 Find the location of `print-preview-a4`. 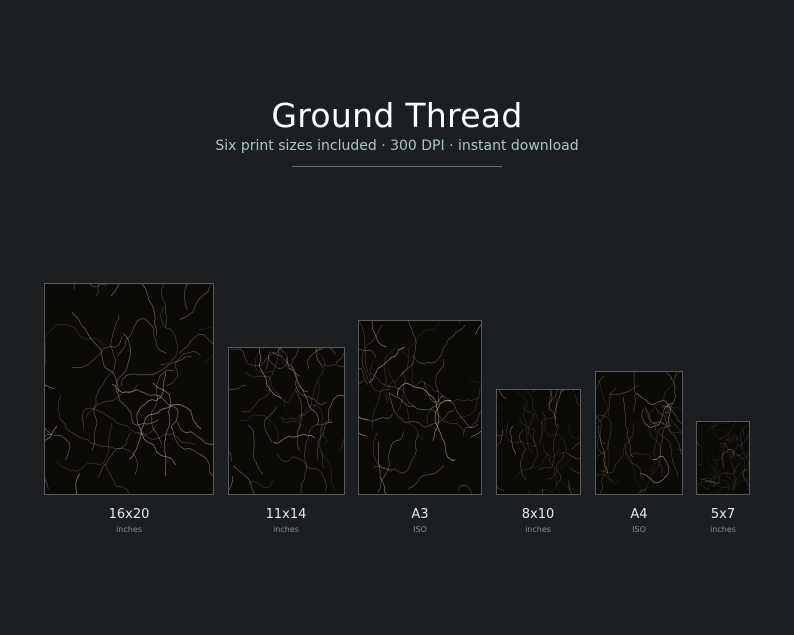

print-preview-a4 is located at coordinates (639, 433).